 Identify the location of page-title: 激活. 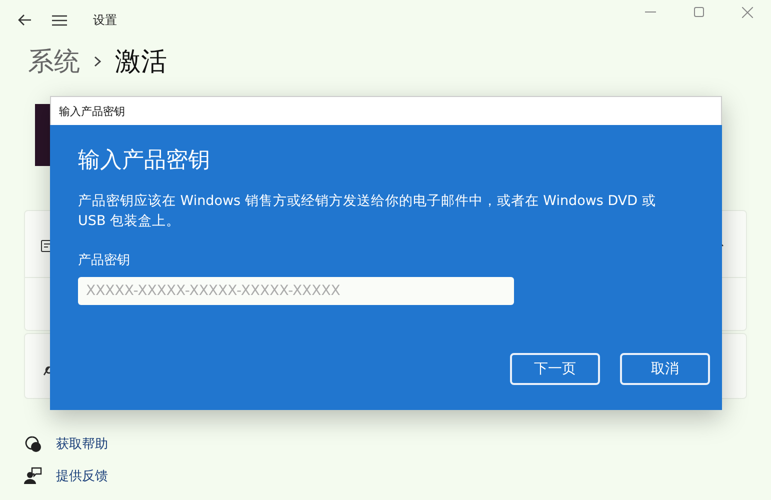
(141, 62).